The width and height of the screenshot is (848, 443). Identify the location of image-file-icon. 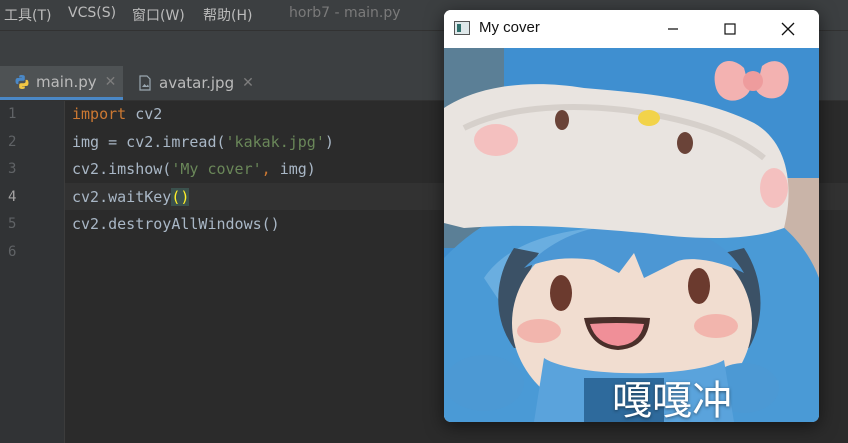
(145, 83).